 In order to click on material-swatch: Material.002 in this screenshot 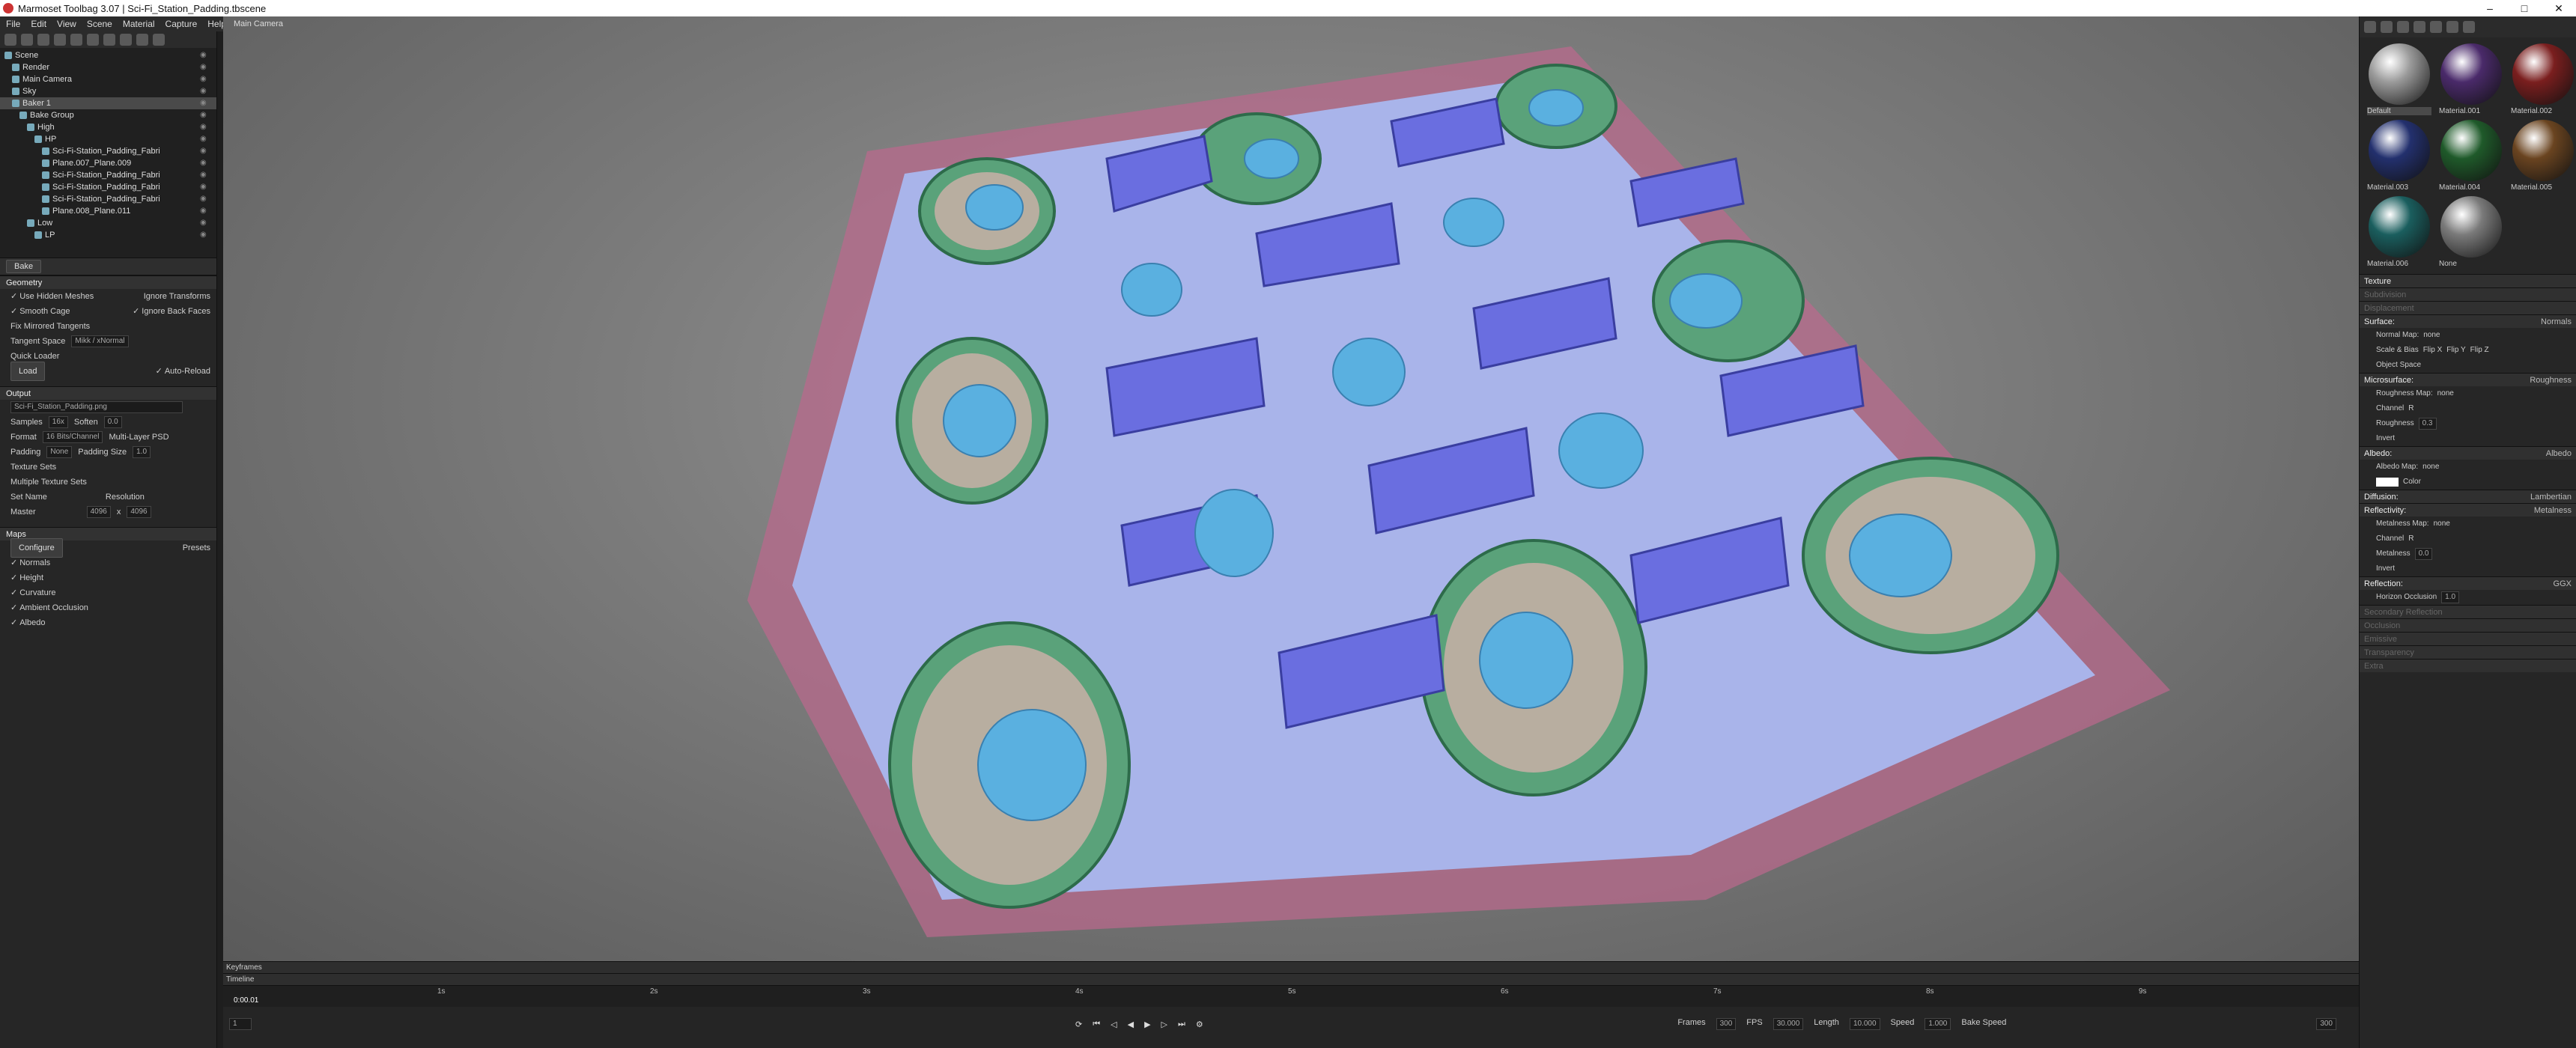, I will do `click(2542, 79)`.